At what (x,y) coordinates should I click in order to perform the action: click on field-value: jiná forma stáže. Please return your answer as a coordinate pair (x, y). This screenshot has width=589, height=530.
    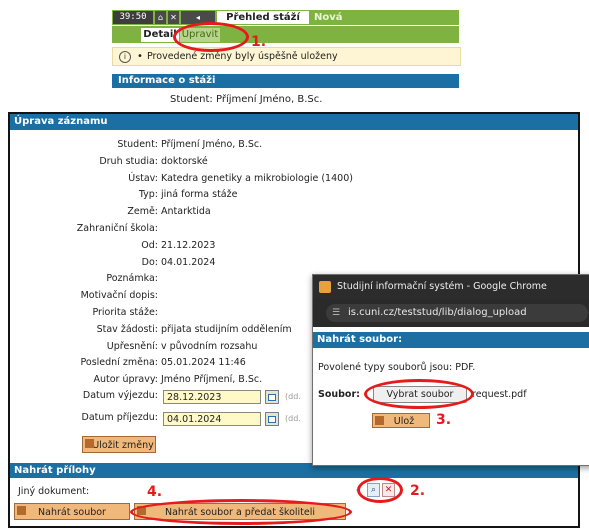
    Looking at the image, I should click on (199, 195).